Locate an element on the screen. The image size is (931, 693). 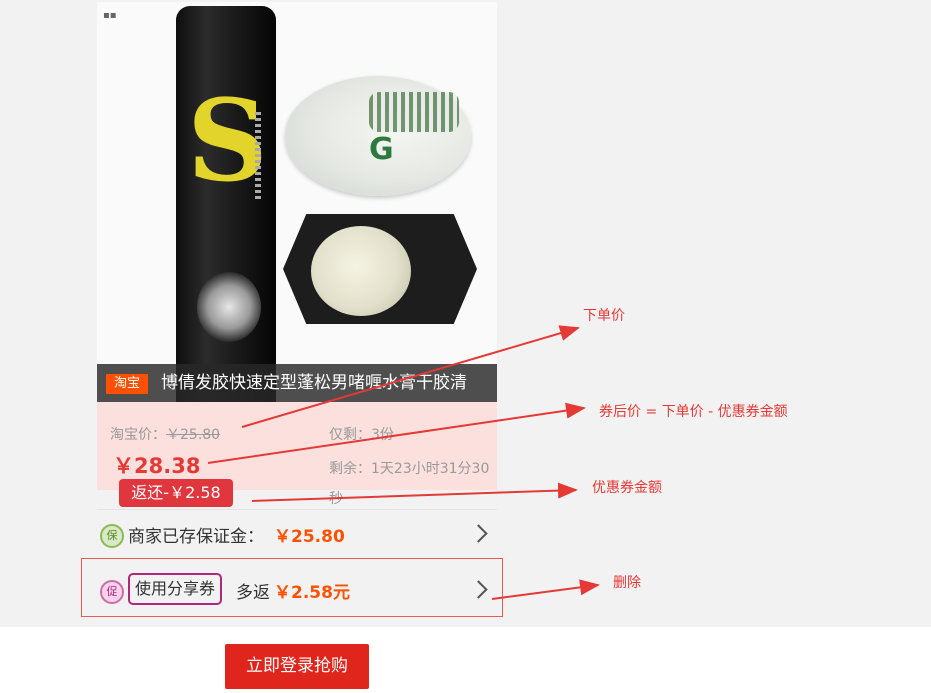
product-title-bar: 淘宝 博倩发胶快速定型蓬松男啫喱水膏干胶清 is located at coordinates (297, 383).